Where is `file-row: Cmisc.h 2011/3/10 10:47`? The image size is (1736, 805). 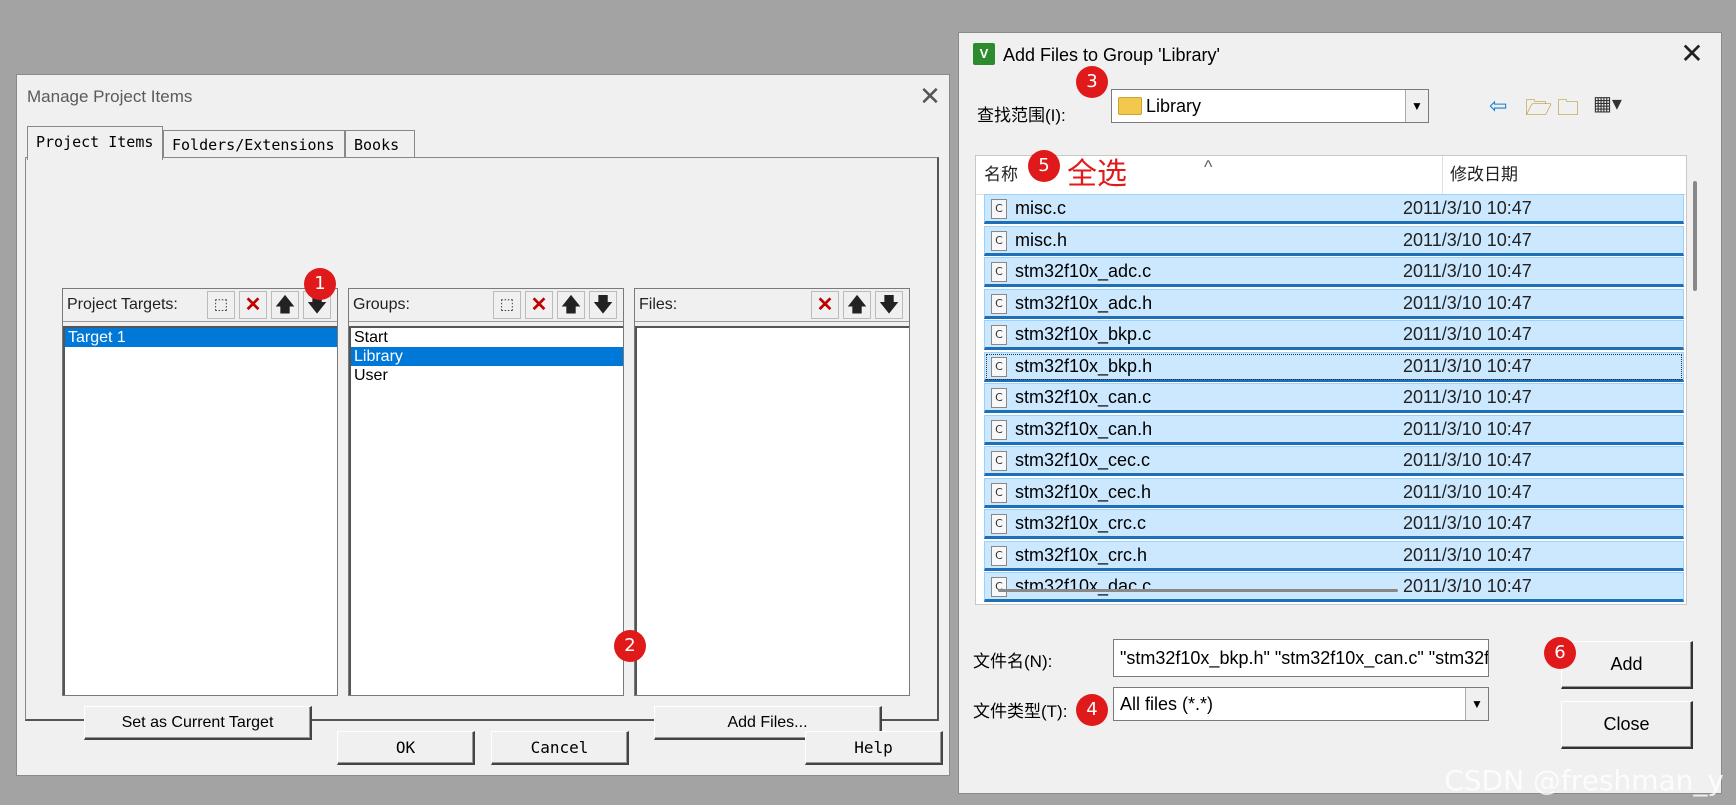
file-row: Cmisc.h 2011/3/10 10:47 is located at coordinates (1334, 240).